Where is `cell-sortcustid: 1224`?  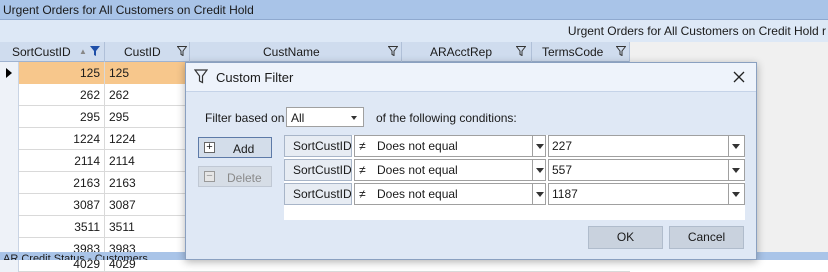
cell-sortcustid: 1224 is located at coordinates (62, 139).